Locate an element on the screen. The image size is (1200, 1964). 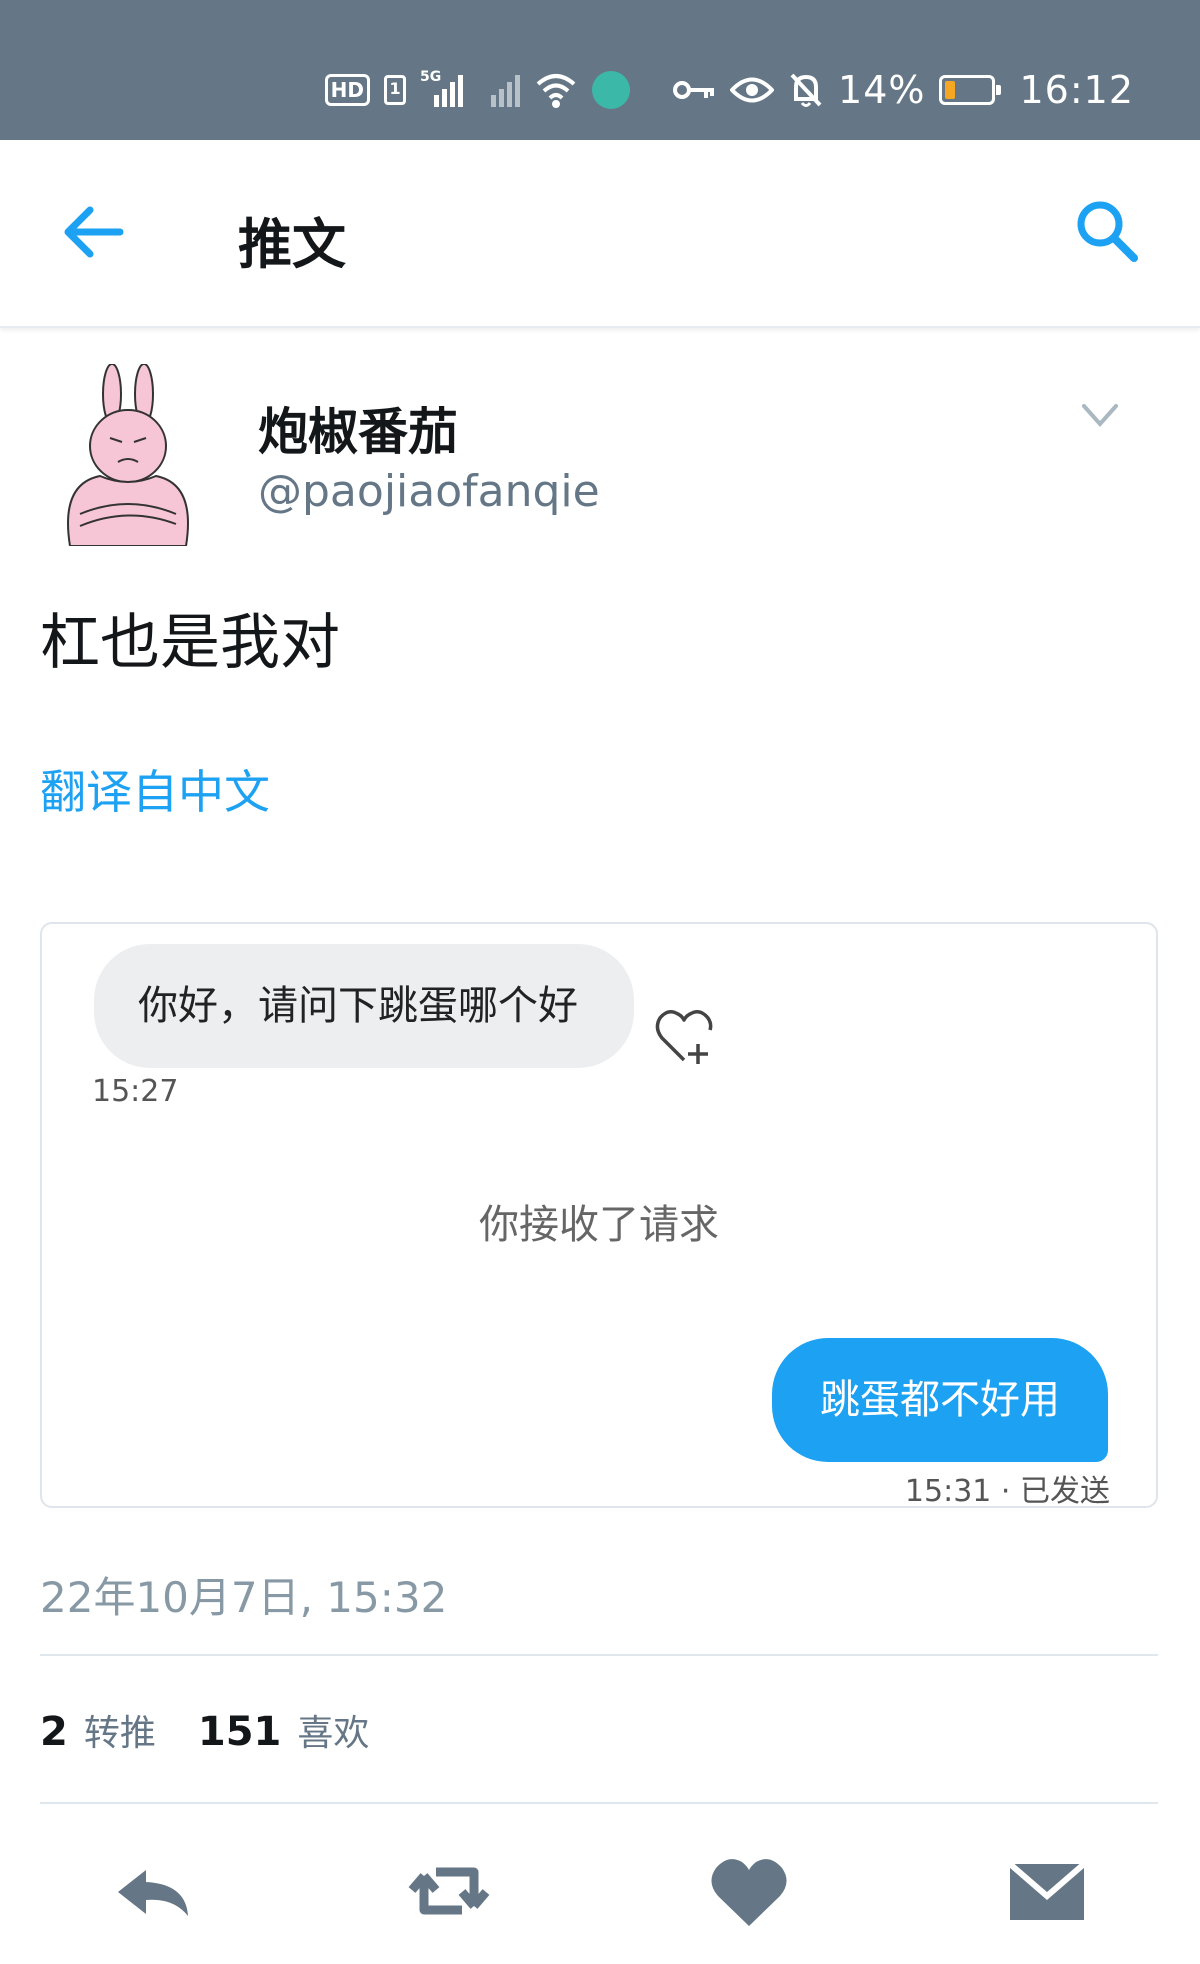
translate-link: 翻译自中文 is located at coordinates (155, 789).